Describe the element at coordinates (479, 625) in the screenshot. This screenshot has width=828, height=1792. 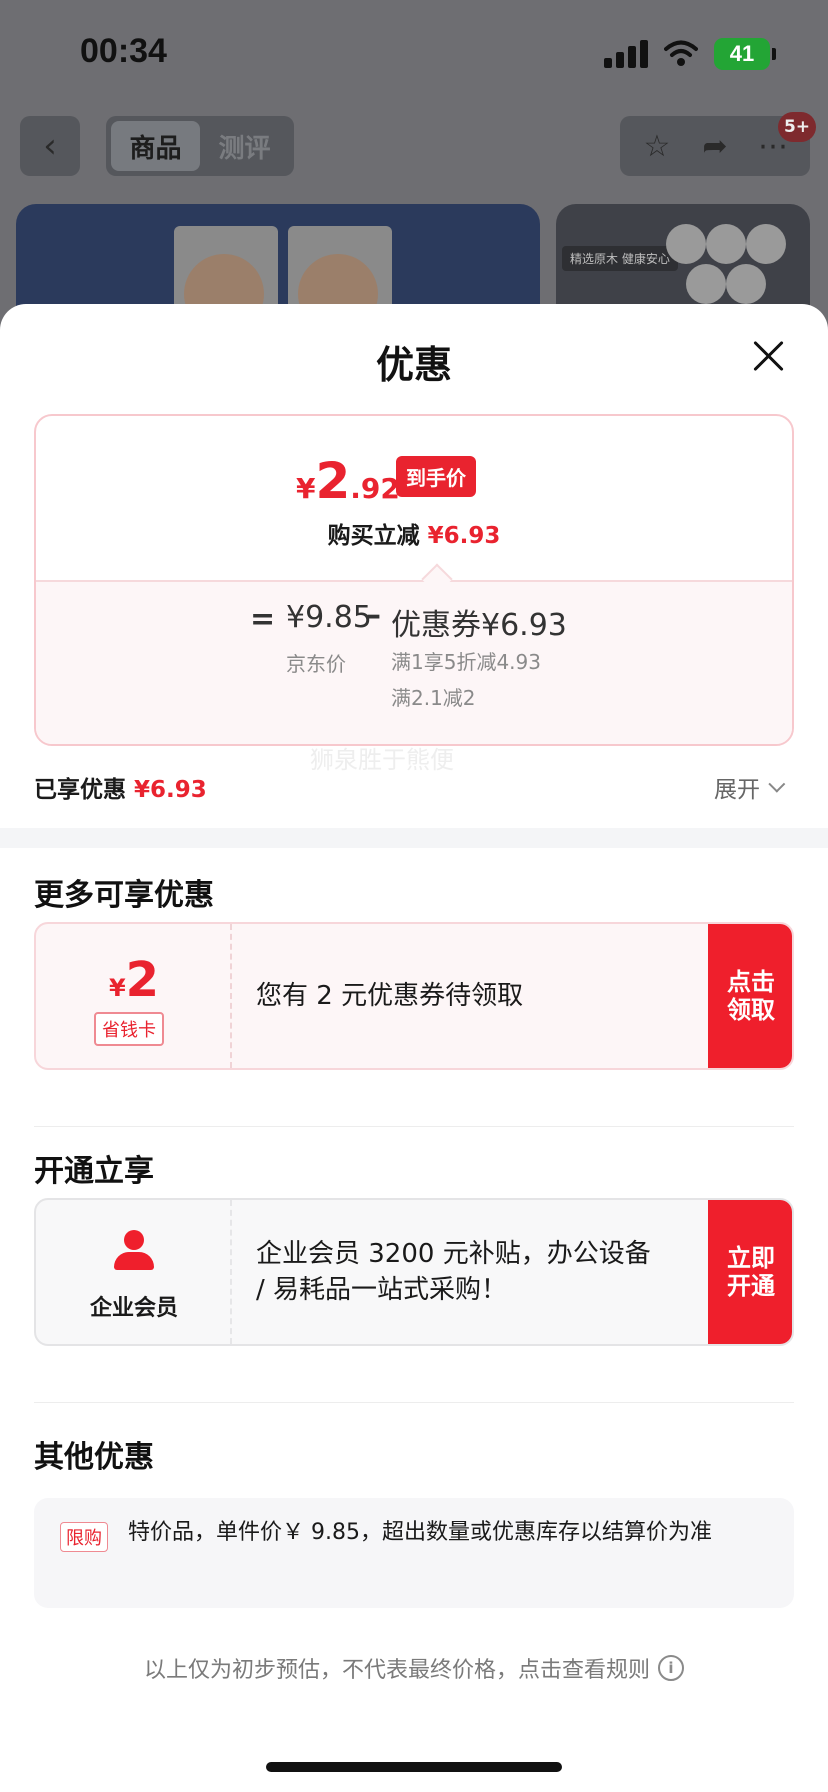
I see `coupon-total: 优惠券¥6.93` at that location.